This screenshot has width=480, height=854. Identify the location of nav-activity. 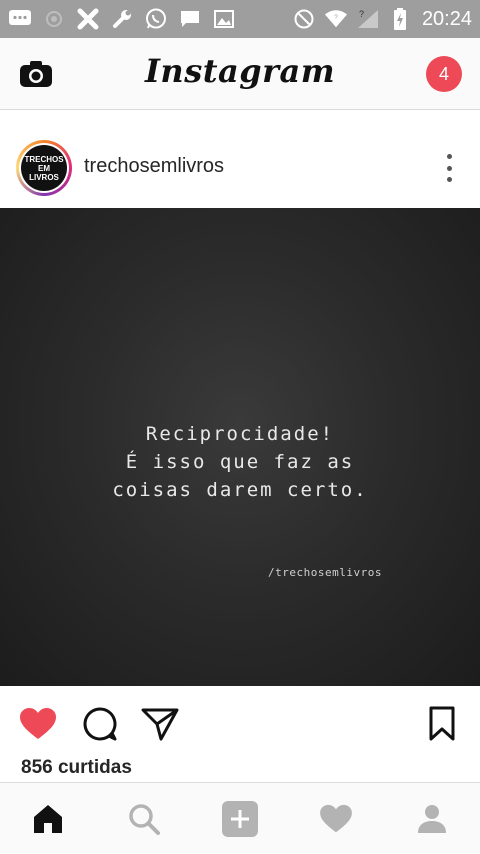
(336, 819).